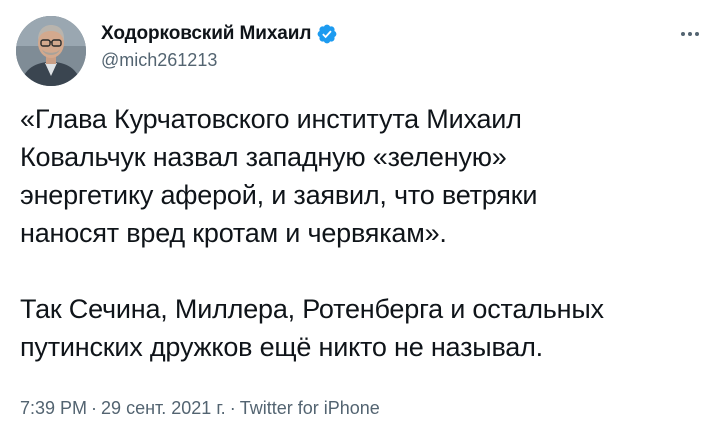 Image resolution: width=721 pixels, height=437 pixels. Describe the element at coordinates (327, 34) in the screenshot. I see `verified-badge-icon` at that location.